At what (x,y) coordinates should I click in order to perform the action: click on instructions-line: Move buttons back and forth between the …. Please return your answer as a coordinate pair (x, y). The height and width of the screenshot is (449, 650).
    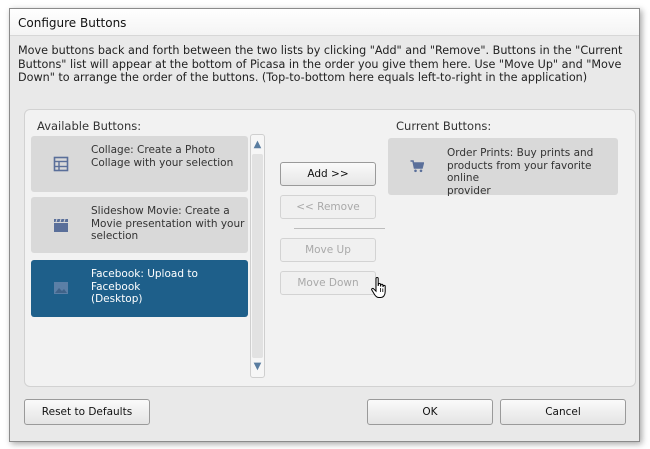
    Looking at the image, I should click on (320, 50).